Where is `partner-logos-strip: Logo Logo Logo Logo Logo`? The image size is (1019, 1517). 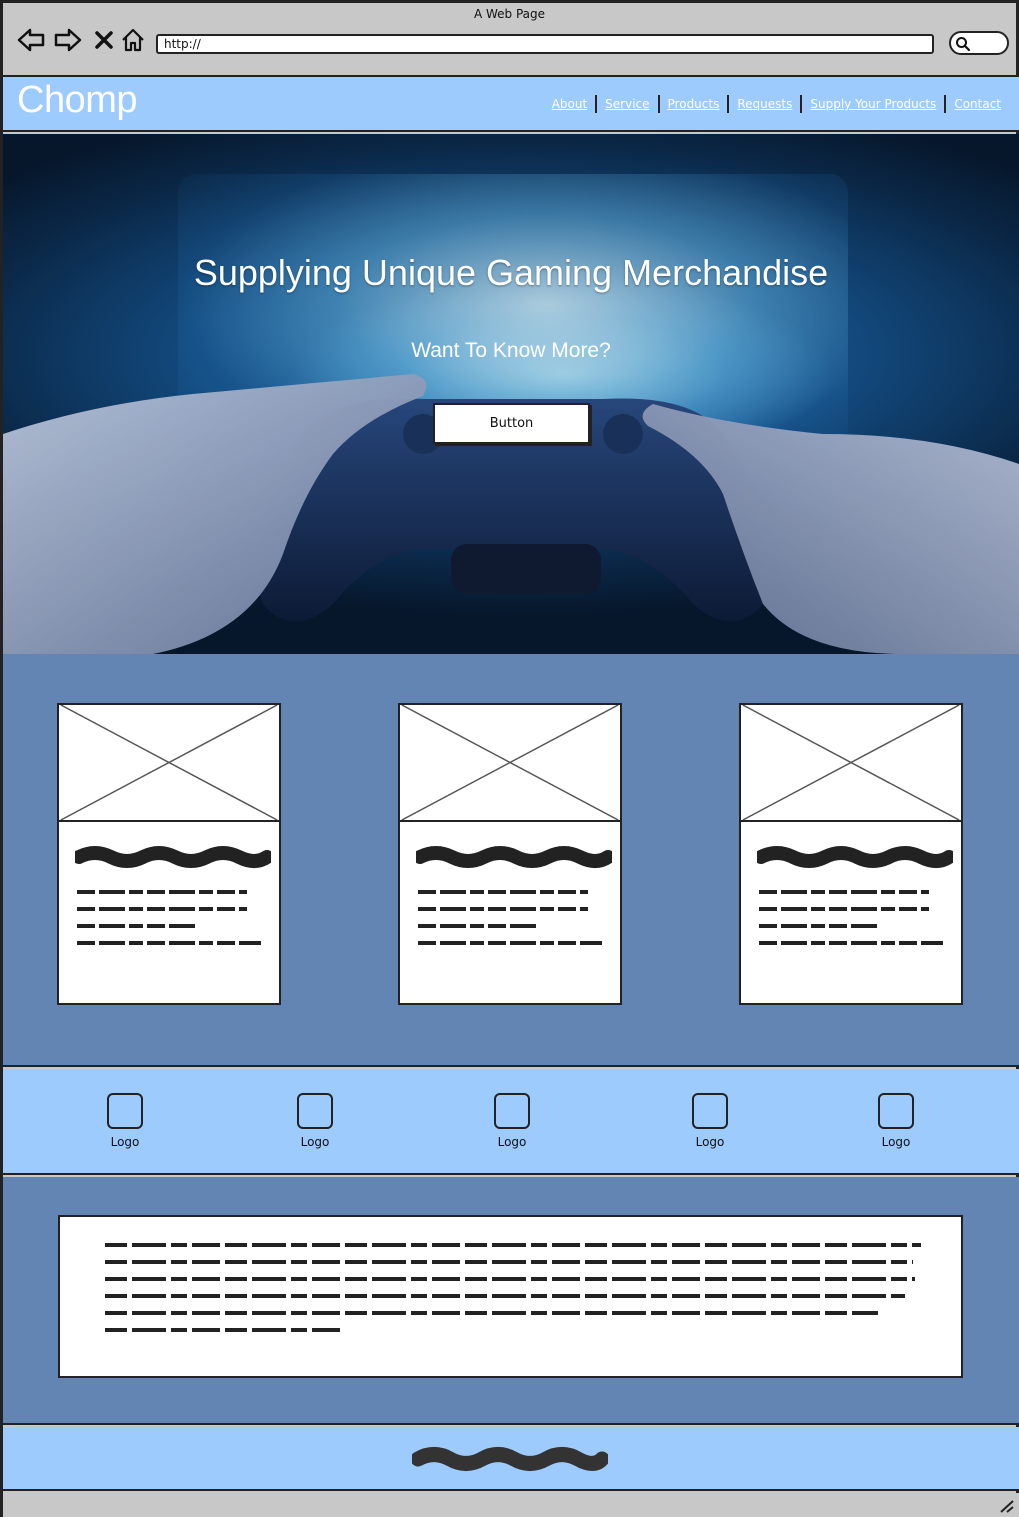
partner-logos-strip: Logo Logo Logo Logo Logo is located at coordinates (511, 1122).